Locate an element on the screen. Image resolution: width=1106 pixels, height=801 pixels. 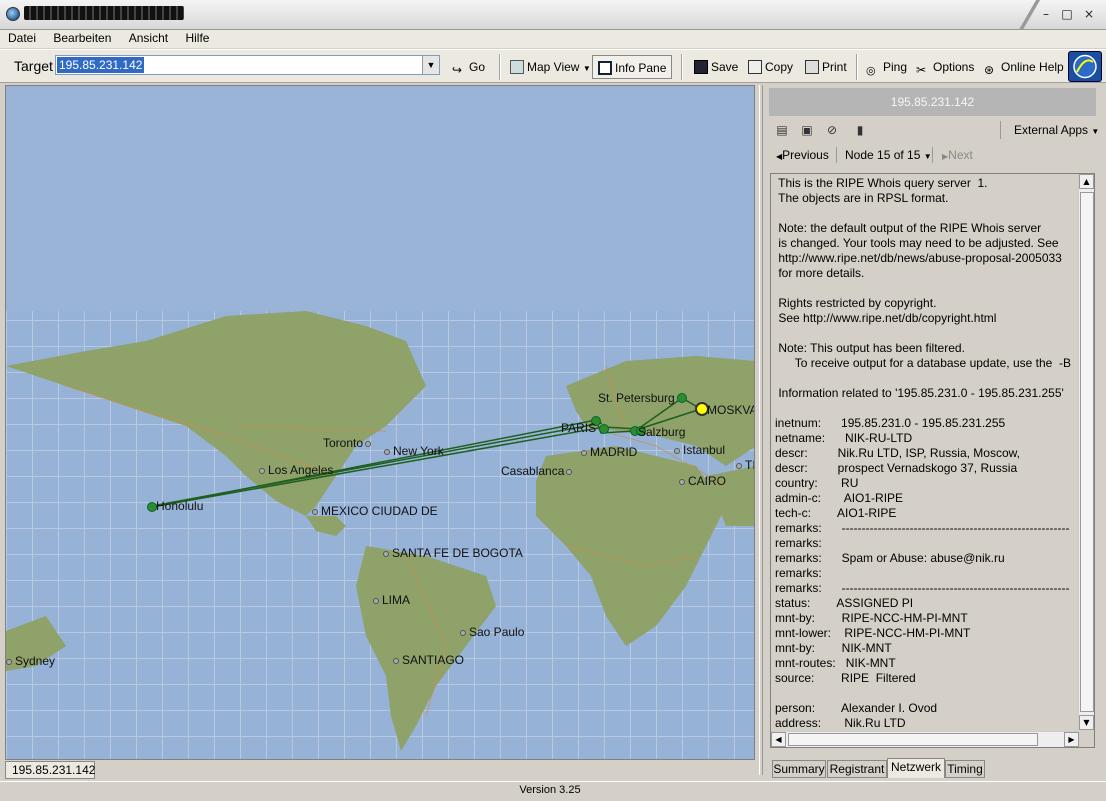
city-label: Sao Paulo is located at coordinates (492, 632).